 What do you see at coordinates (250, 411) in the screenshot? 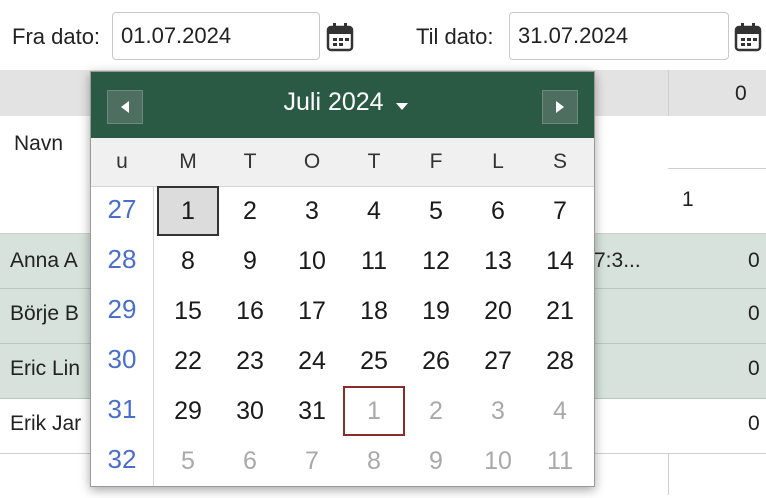
I see `calendar-day: 30` at bounding box center [250, 411].